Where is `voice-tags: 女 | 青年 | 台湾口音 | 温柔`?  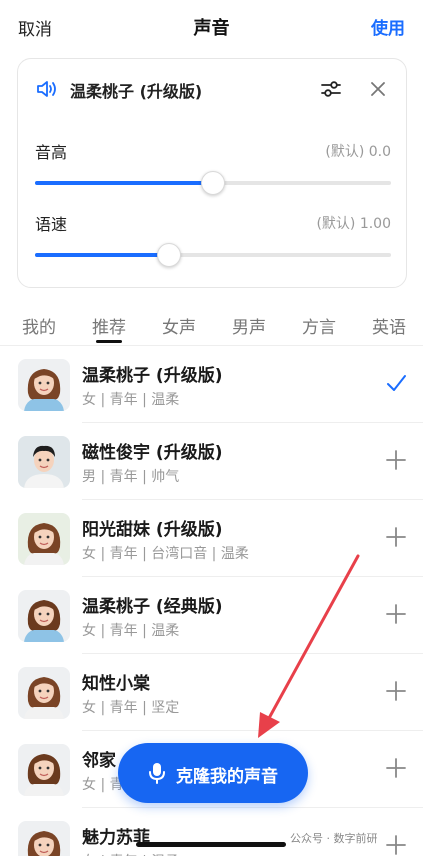
voice-tags: 女 | 青年 | 台湾口音 | 温柔 is located at coordinates (165, 554).